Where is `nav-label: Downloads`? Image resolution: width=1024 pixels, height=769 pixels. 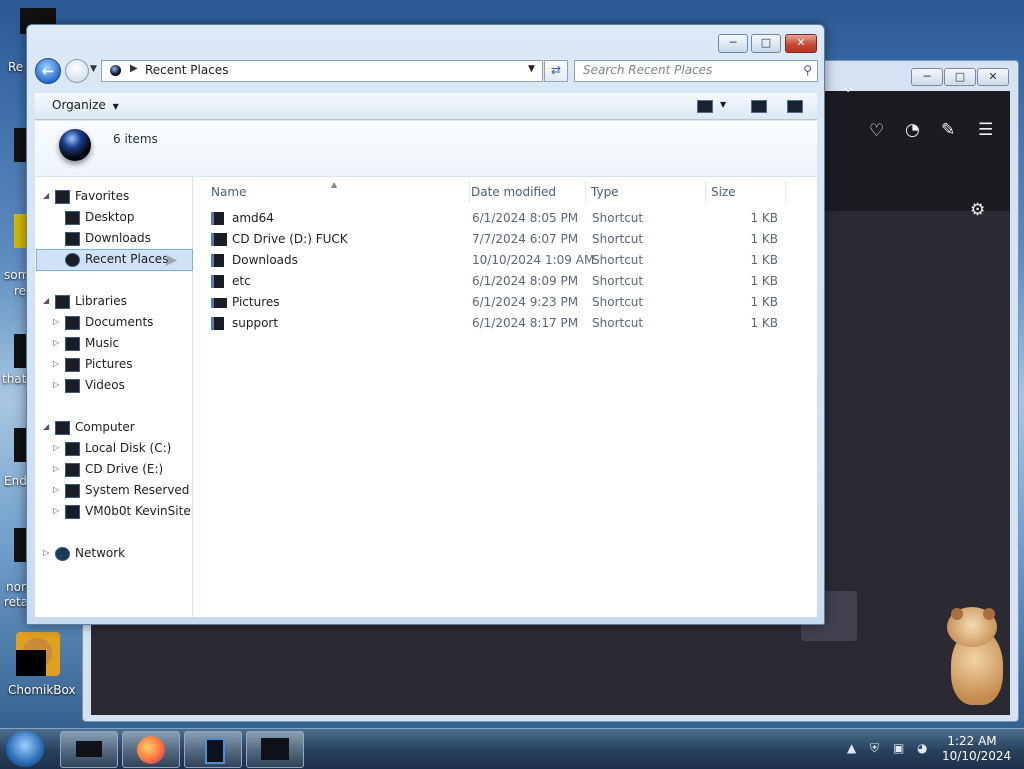
nav-label: Downloads is located at coordinates (118, 238).